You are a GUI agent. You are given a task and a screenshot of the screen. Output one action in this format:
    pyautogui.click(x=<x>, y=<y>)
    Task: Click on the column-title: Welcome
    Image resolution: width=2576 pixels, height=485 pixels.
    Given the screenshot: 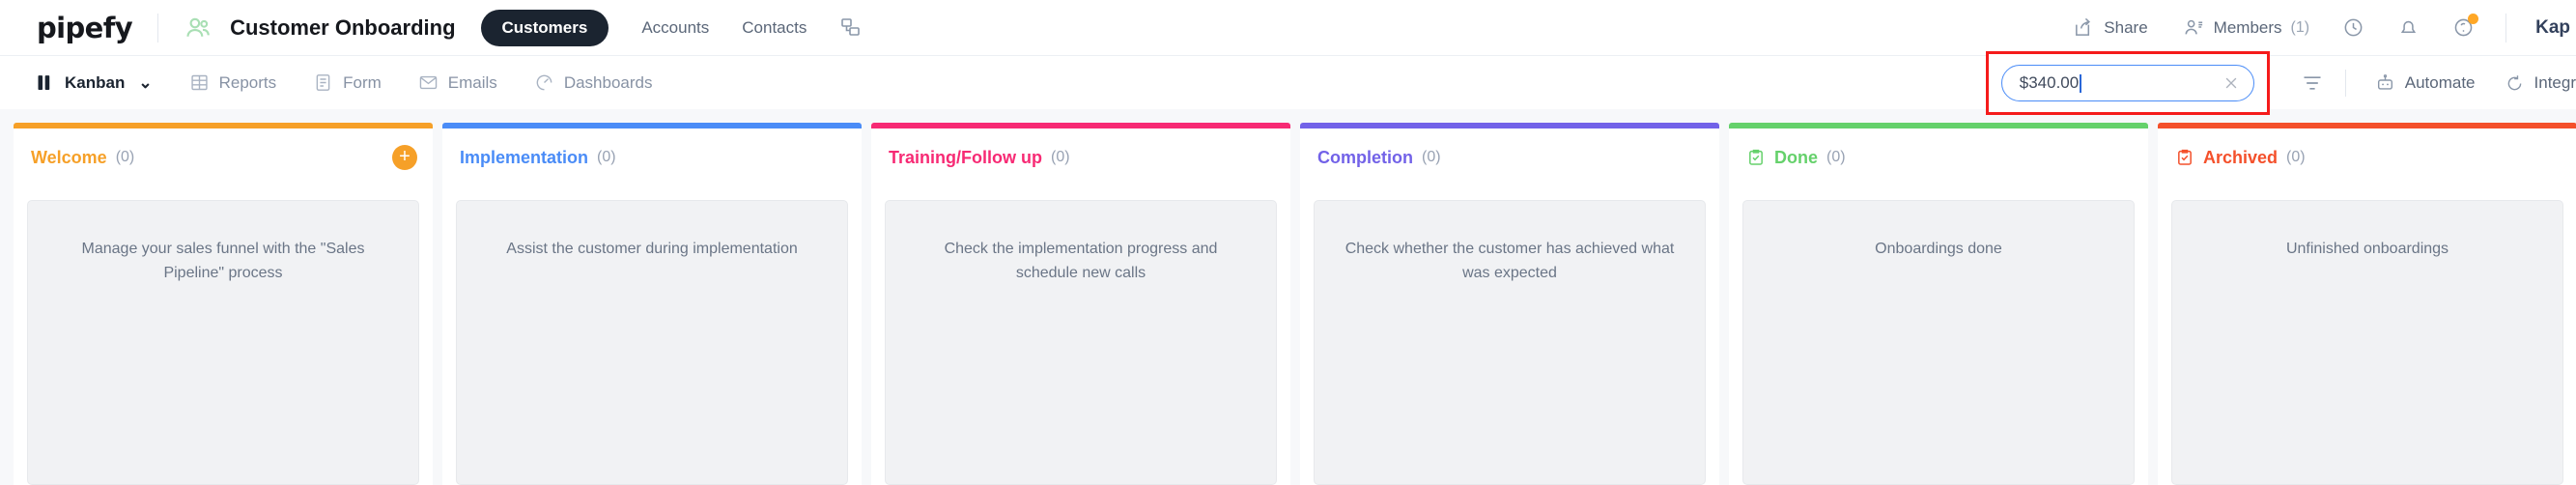 What is the action you would take?
    pyautogui.click(x=69, y=157)
    